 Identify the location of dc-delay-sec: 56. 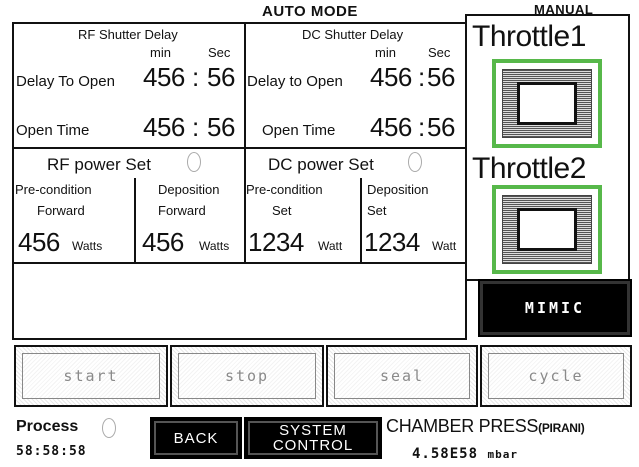
(441, 77).